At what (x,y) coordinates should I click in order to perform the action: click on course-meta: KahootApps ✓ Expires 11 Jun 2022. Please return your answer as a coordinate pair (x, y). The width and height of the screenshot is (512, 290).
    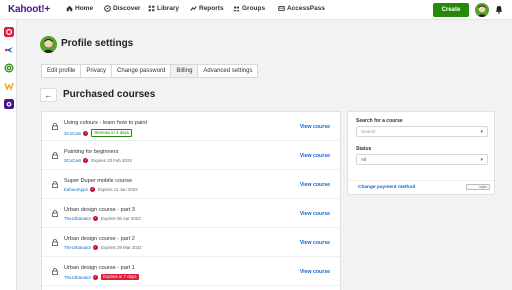
    Looking at the image, I should click on (101, 189).